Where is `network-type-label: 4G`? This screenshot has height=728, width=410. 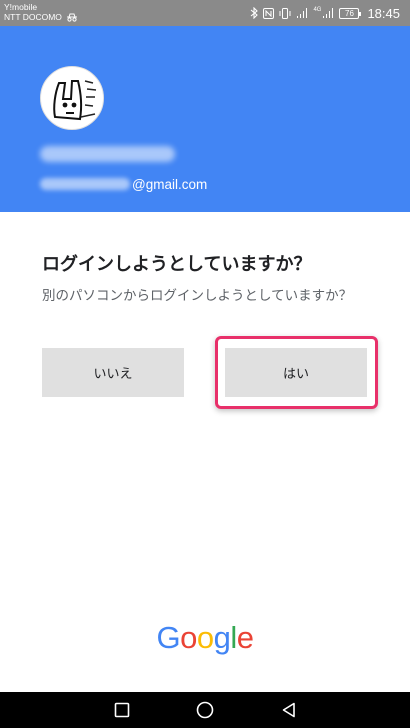 network-type-label: 4G is located at coordinates (317, 10).